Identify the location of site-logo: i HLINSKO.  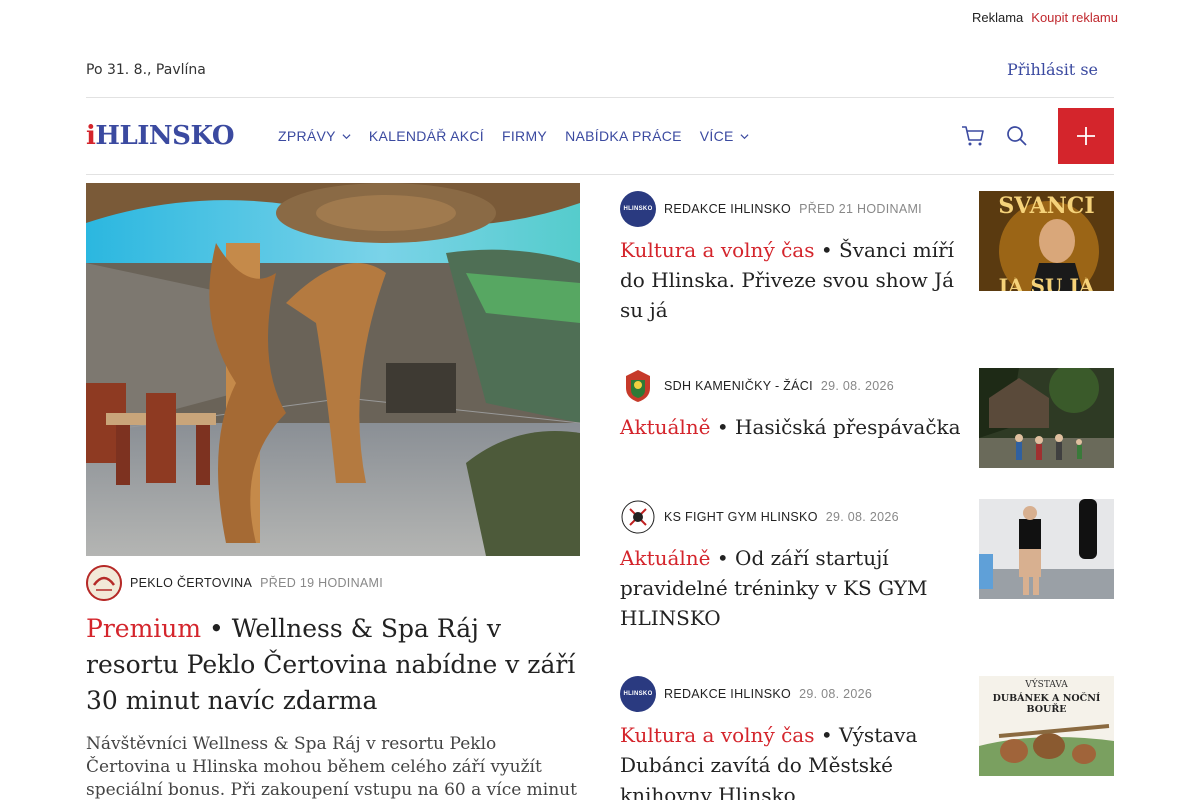
(160, 136).